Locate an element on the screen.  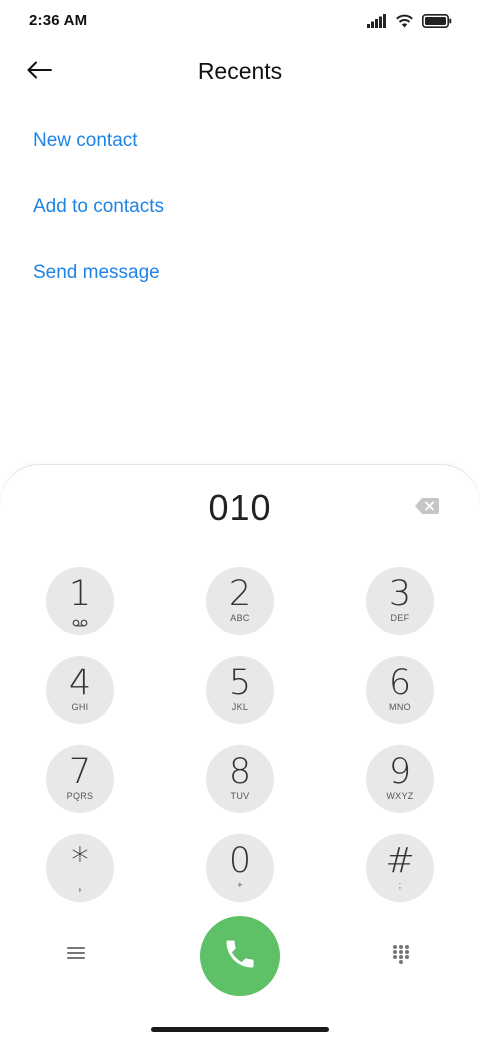
key-digit: 8 is located at coordinates (240, 772).